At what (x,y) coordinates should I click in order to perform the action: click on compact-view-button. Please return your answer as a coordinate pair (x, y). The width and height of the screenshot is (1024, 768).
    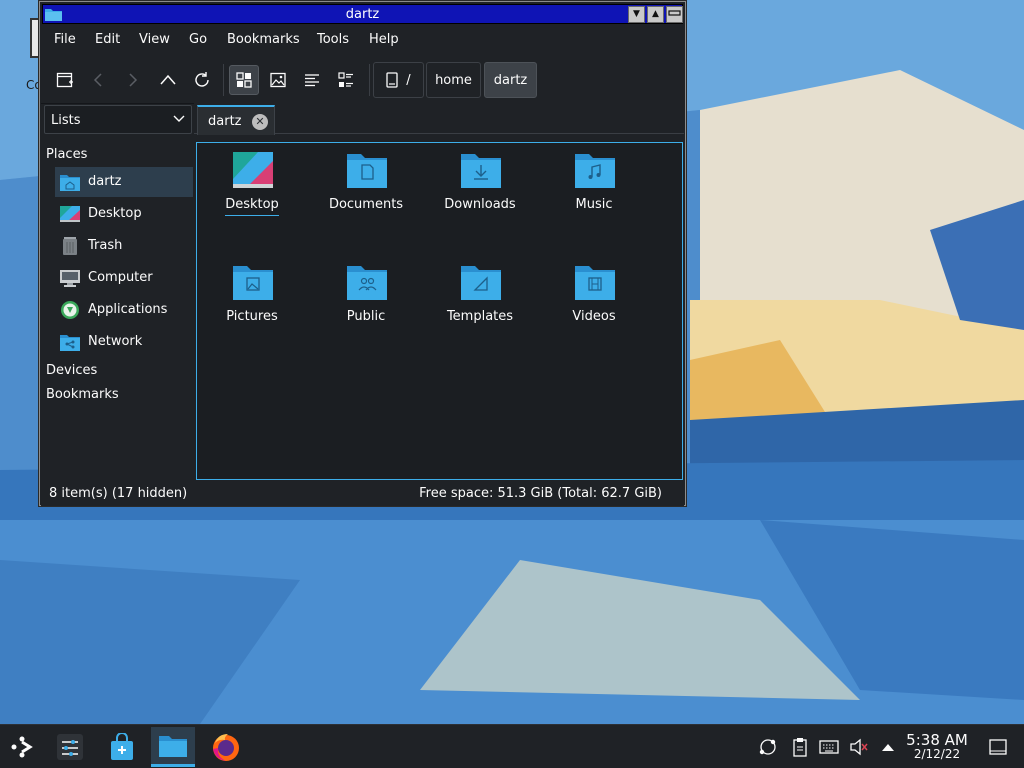
    Looking at the image, I should click on (312, 80).